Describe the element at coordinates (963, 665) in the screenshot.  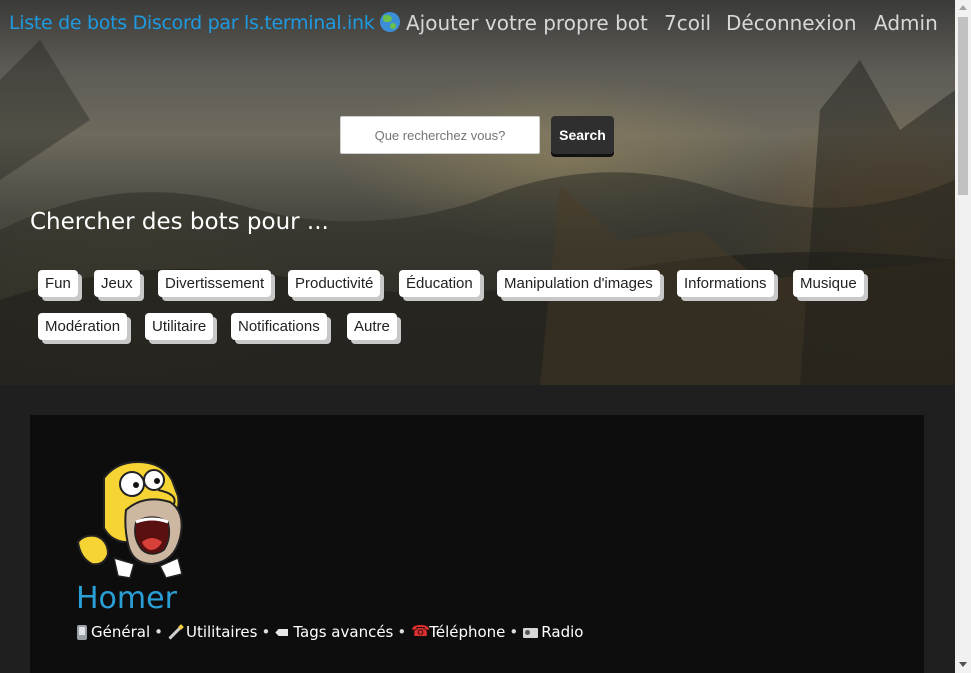
I see `scroll-down-arrow-icon` at that location.